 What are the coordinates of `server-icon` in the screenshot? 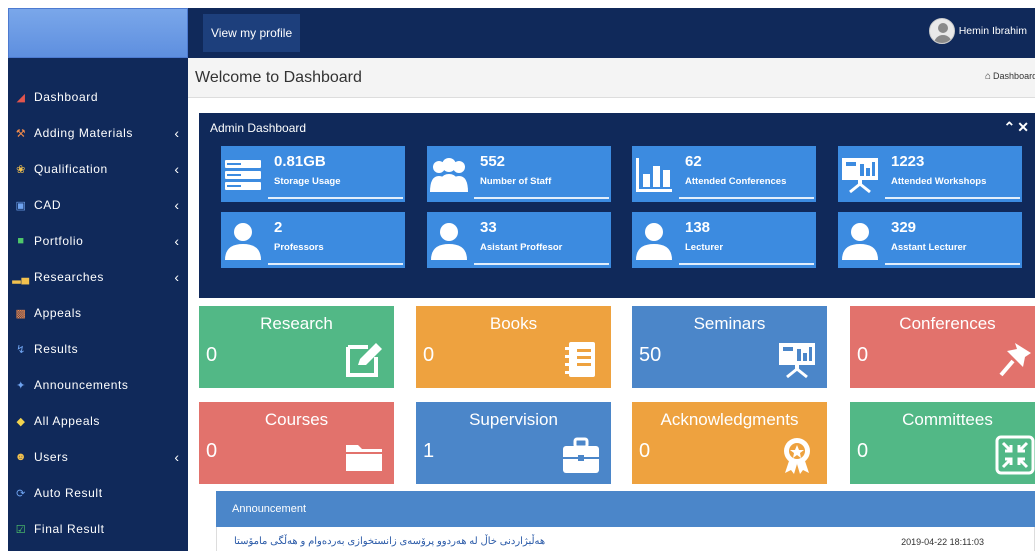 It's located at (243, 175).